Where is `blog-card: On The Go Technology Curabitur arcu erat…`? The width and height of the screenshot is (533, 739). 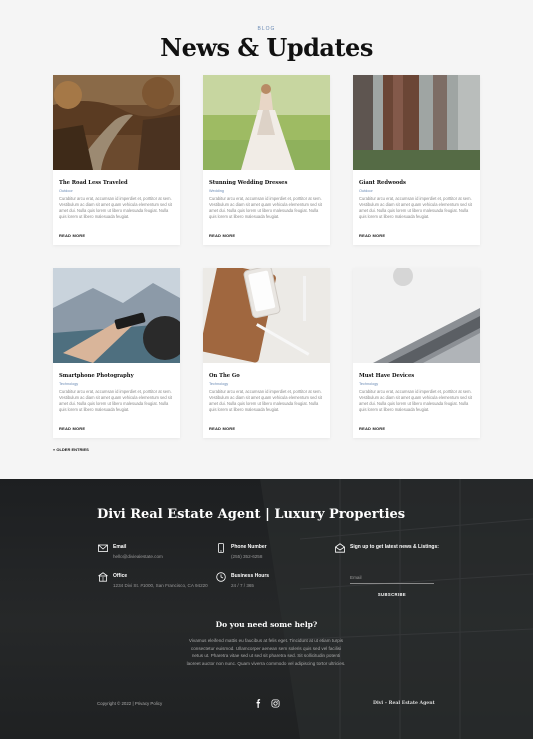
blog-card: On The Go Technology Curabitur arcu erat… is located at coordinates (266, 353).